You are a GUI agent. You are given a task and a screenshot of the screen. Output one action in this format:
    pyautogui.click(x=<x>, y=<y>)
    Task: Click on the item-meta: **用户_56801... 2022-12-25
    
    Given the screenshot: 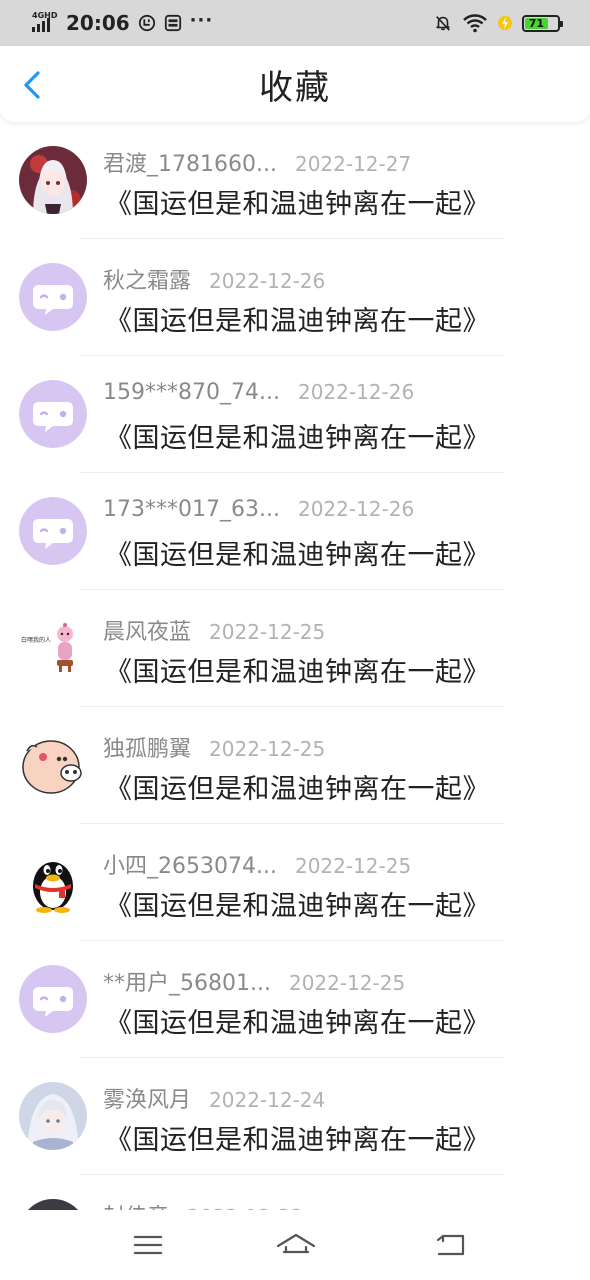 What is the action you would take?
    pyautogui.click(x=254, y=981)
    